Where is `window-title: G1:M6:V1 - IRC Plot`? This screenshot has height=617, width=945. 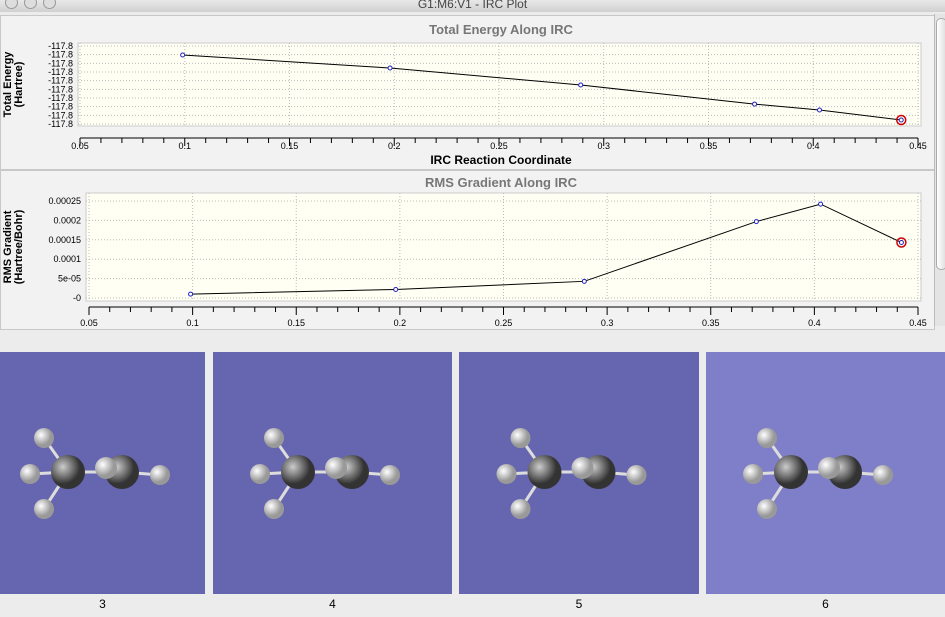 window-title: G1:M6:V1 - IRC Plot is located at coordinates (472, 5).